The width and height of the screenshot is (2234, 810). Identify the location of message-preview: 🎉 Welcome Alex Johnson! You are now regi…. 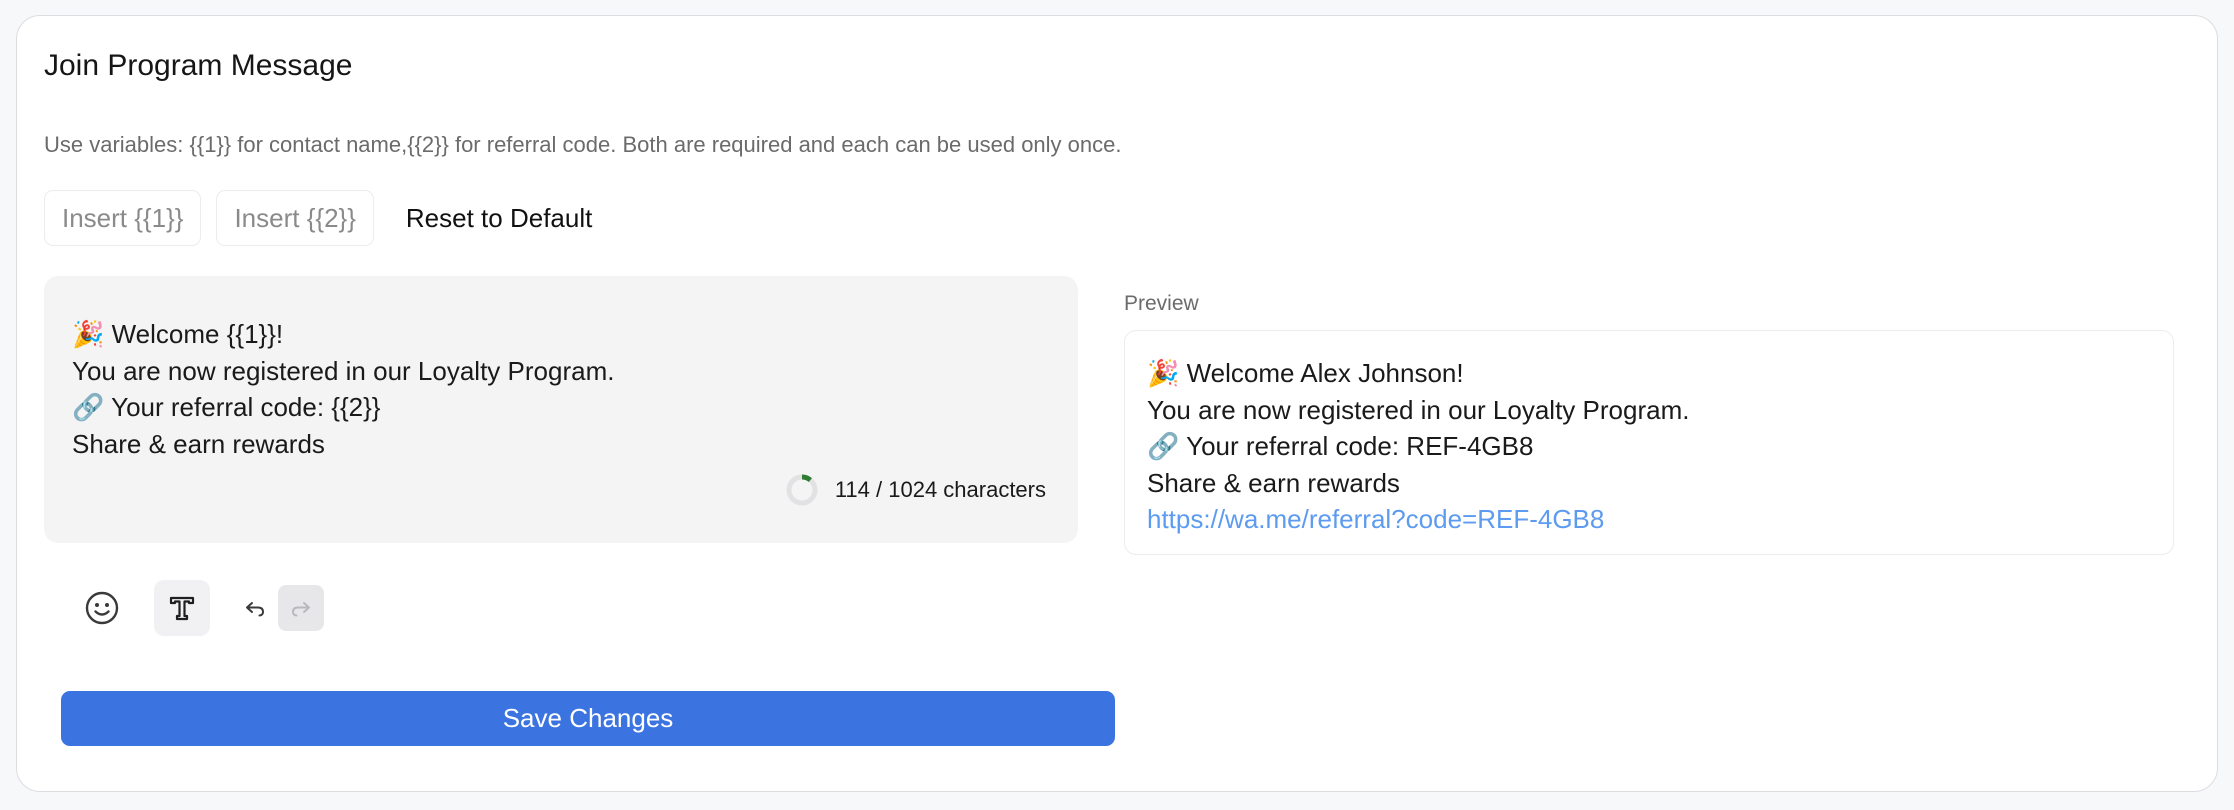
(1649, 442).